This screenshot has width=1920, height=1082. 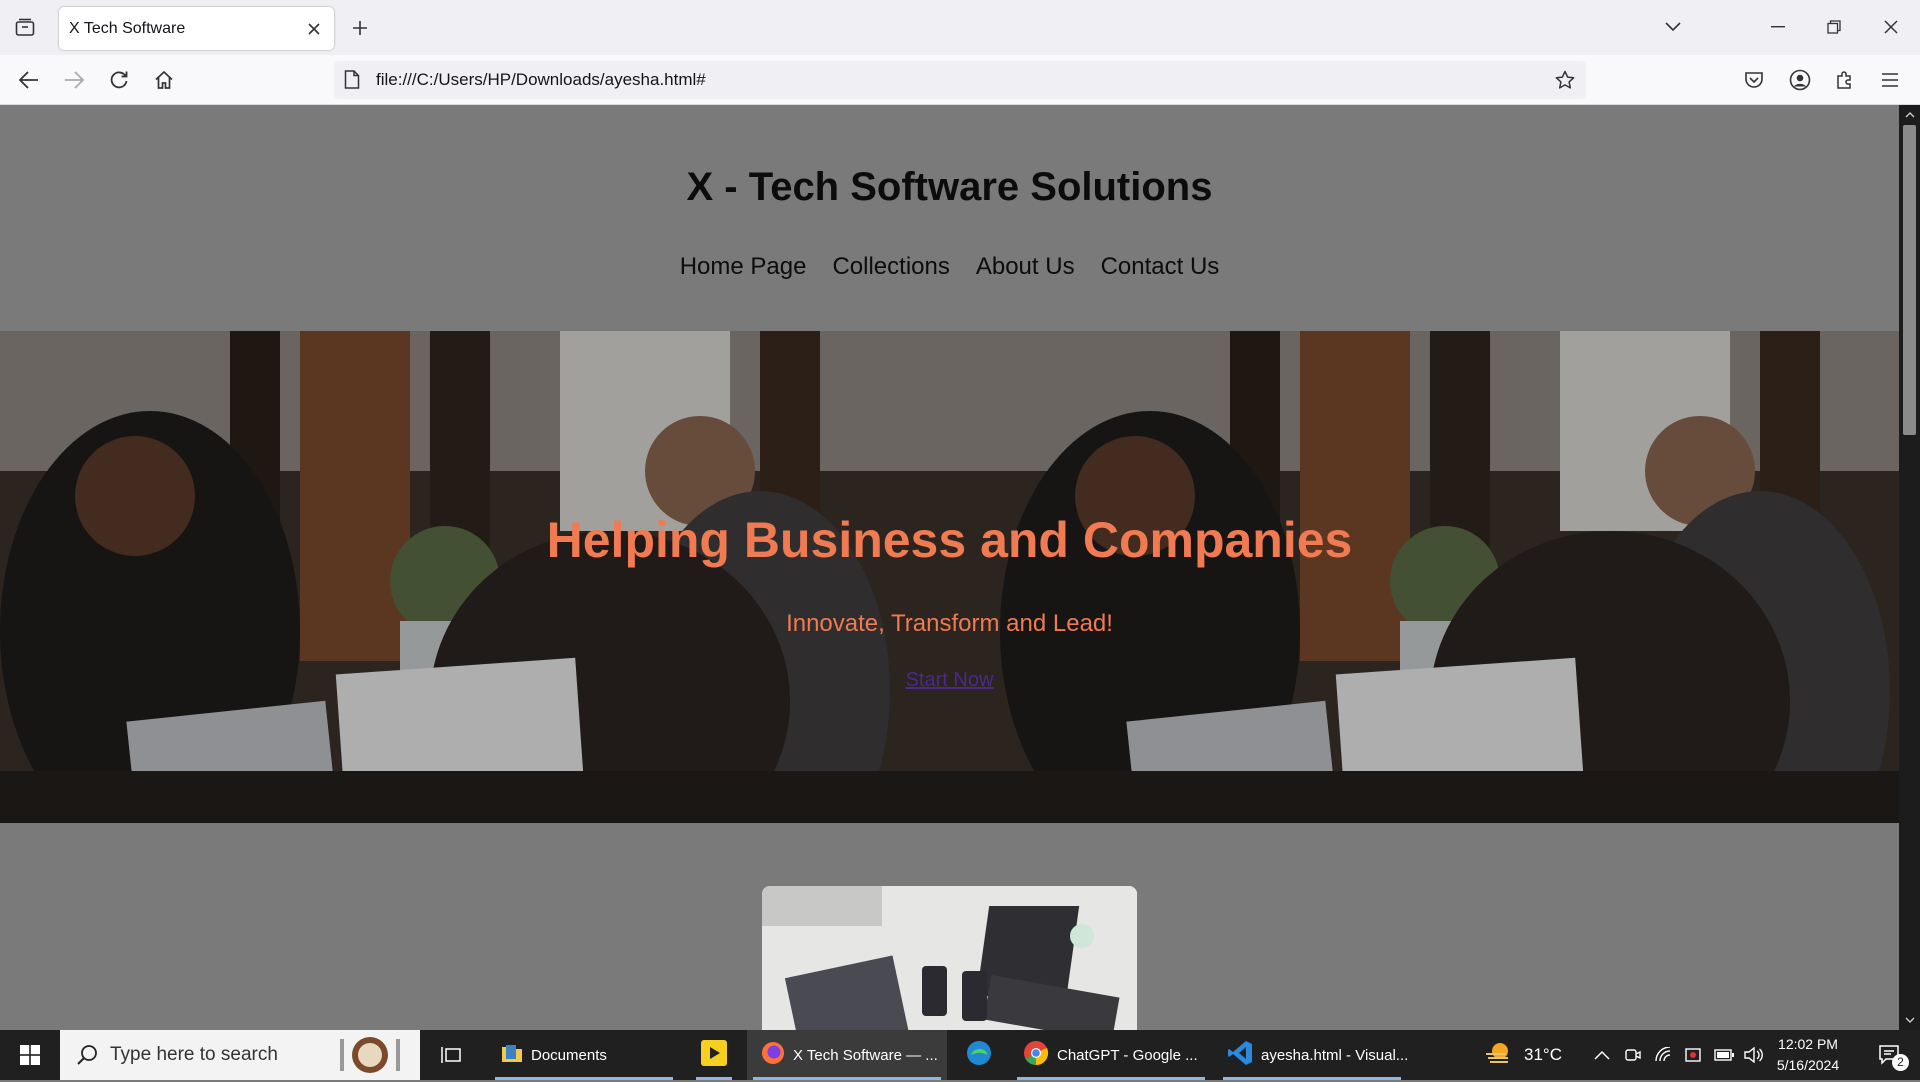 What do you see at coordinates (1724, 1055) in the screenshot?
I see `battery-icon` at bounding box center [1724, 1055].